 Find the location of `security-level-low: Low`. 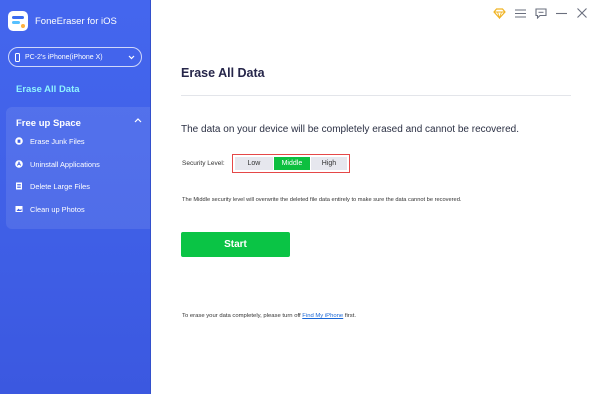

security-level-low: Low is located at coordinates (254, 163).